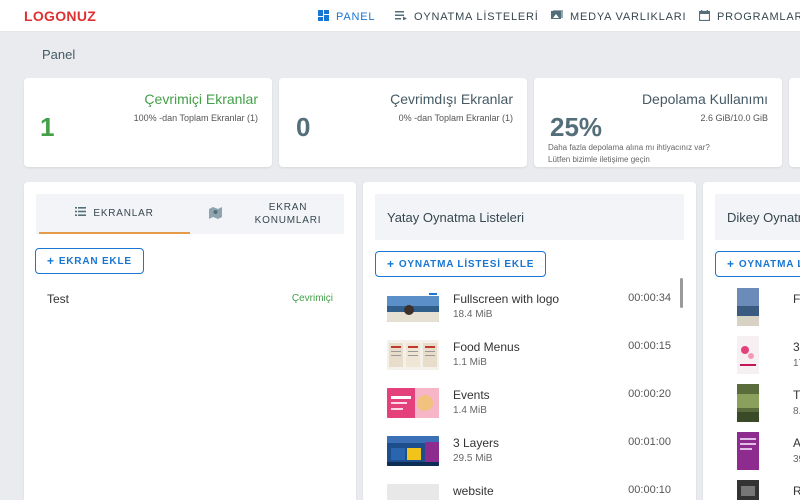 This screenshot has width=800, height=500. Describe the element at coordinates (323, 17) in the screenshot. I see `dashboard-icon` at that location.